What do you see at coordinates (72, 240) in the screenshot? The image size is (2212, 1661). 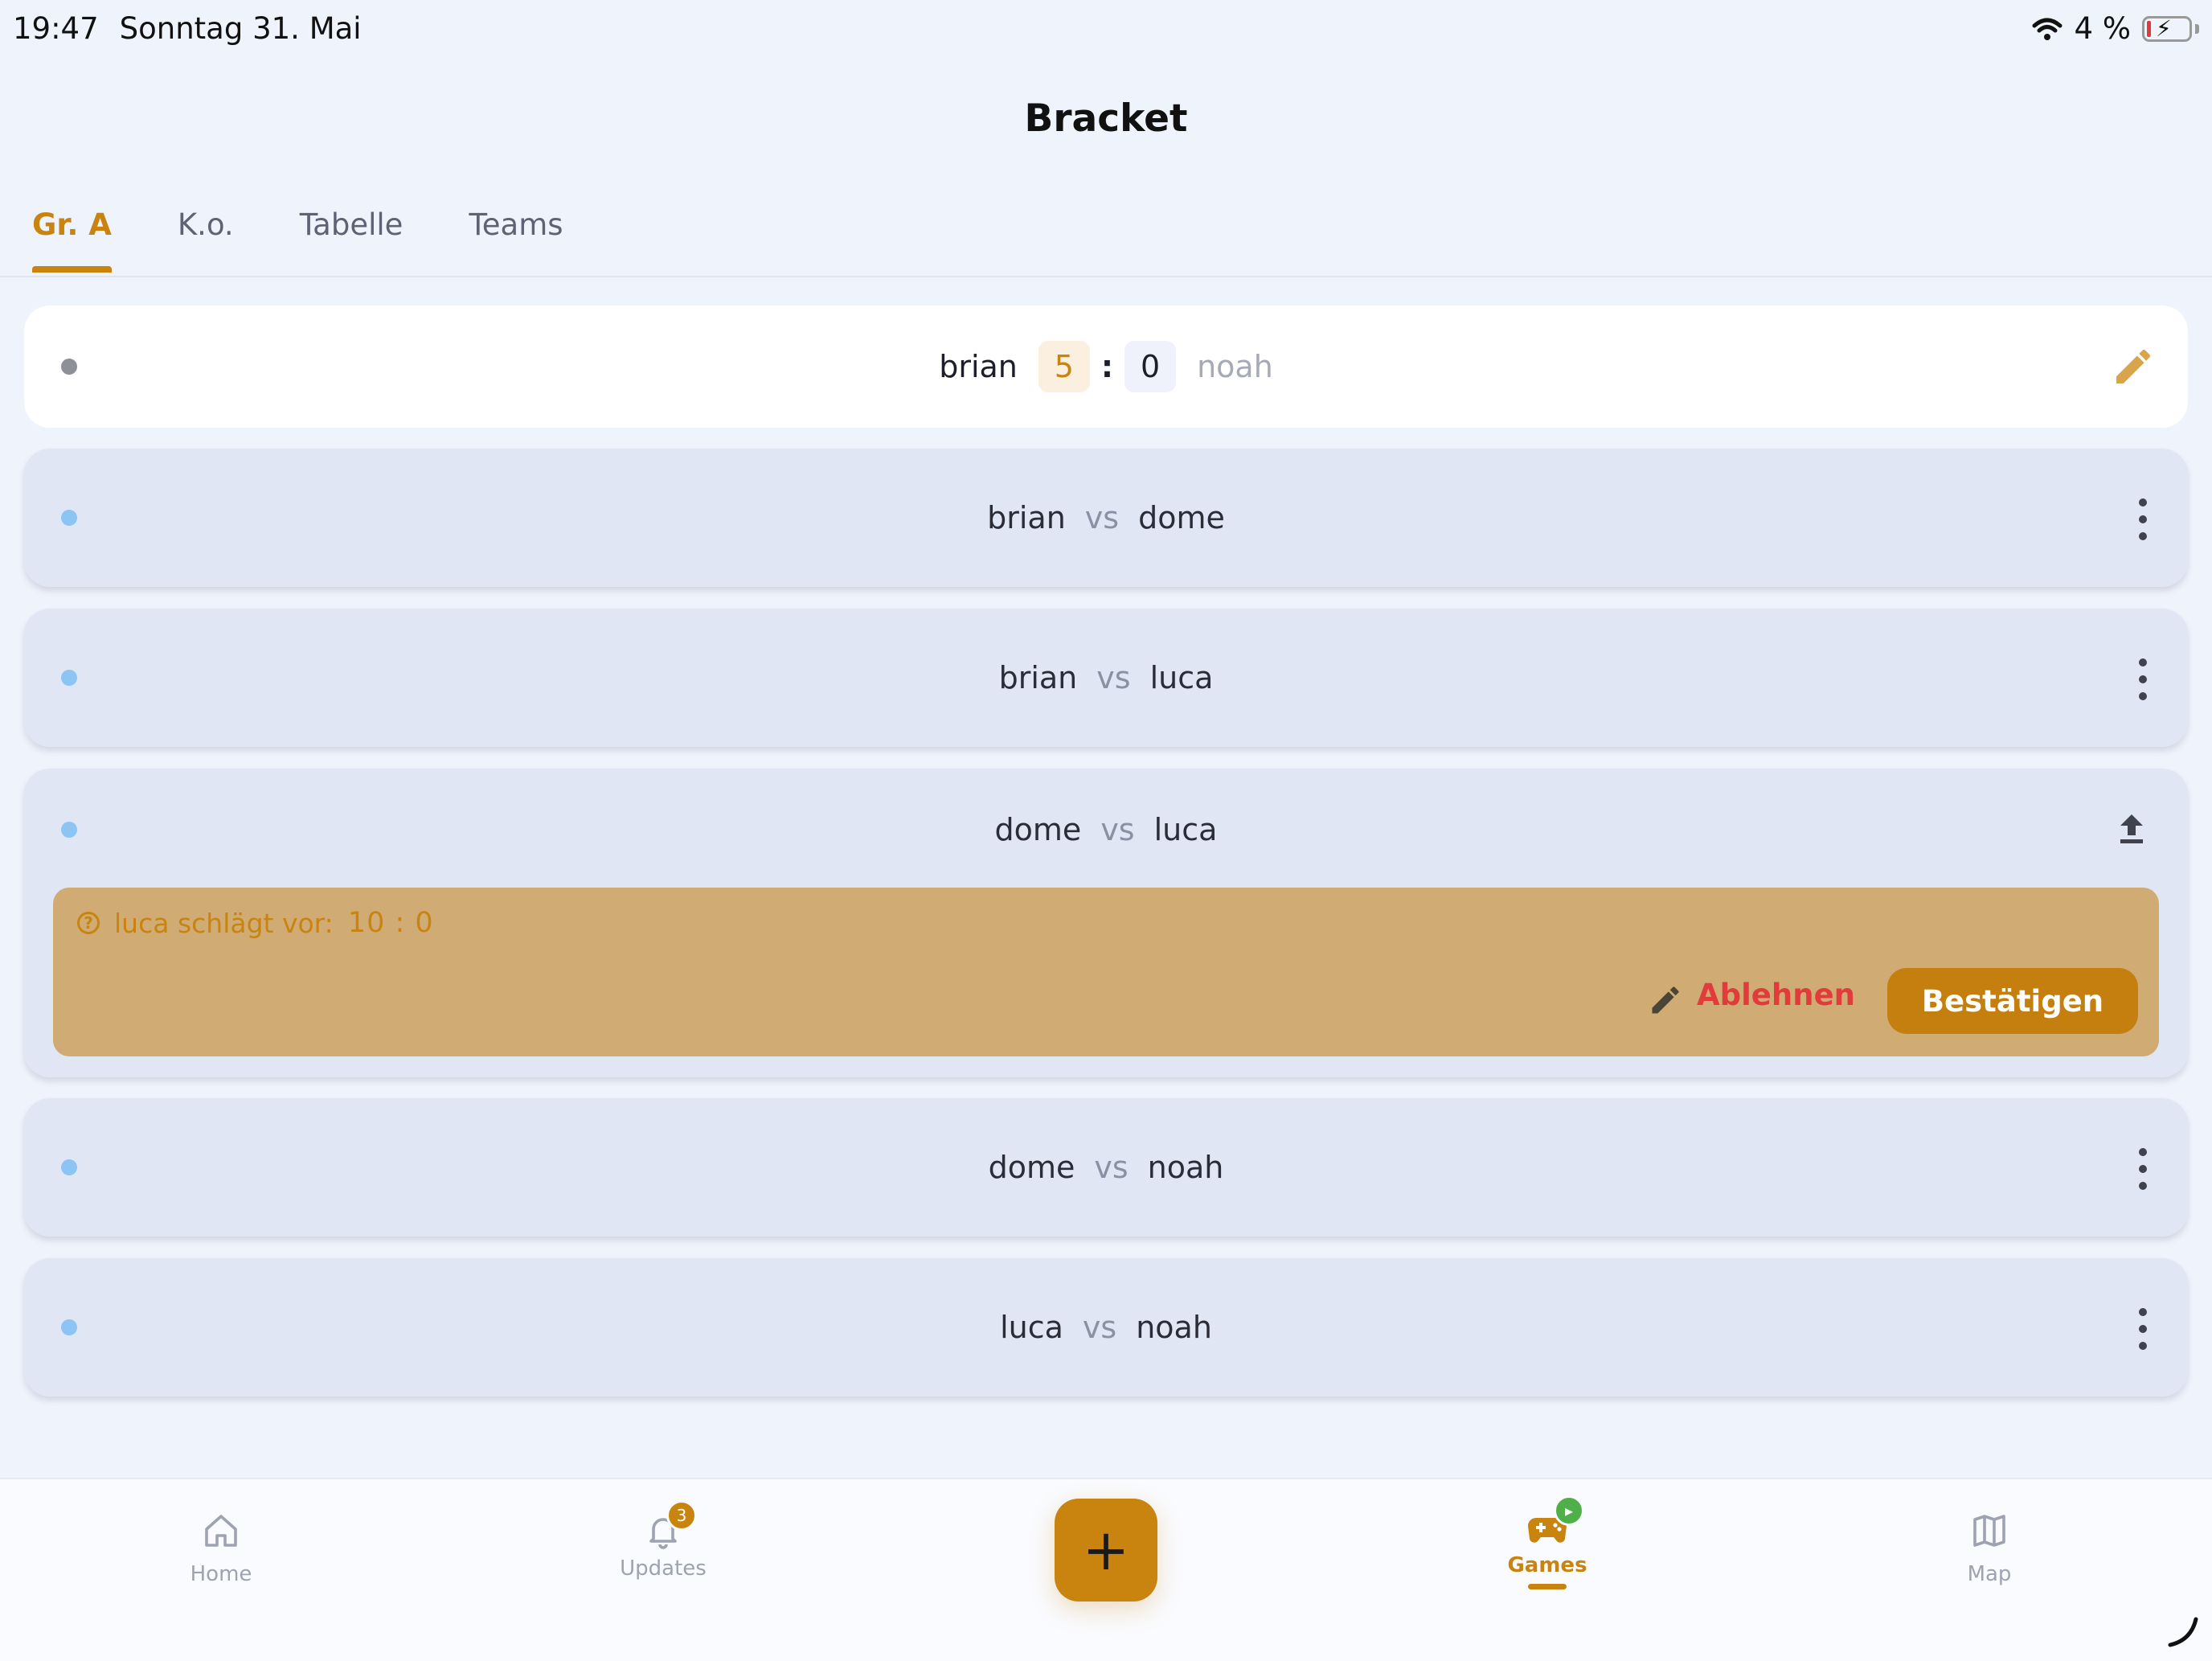 I see `tab-group-a: Gr. A` at bounding box center [72, 240].